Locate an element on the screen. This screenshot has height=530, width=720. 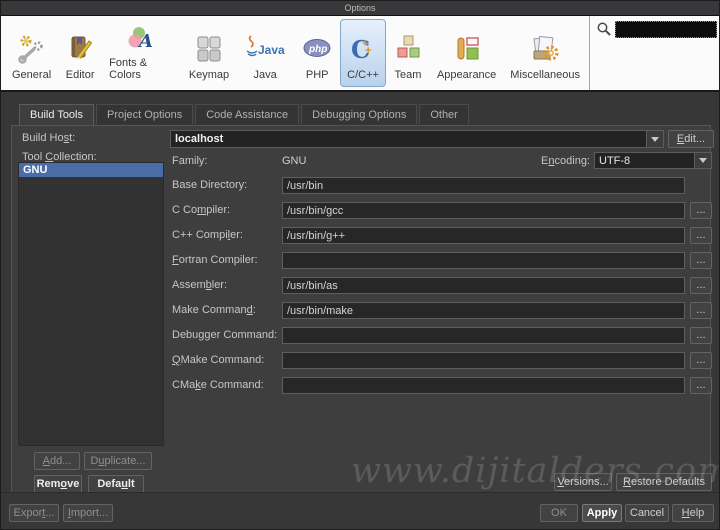
c-compiler-field-wrap is located at coordinates (483, 210).